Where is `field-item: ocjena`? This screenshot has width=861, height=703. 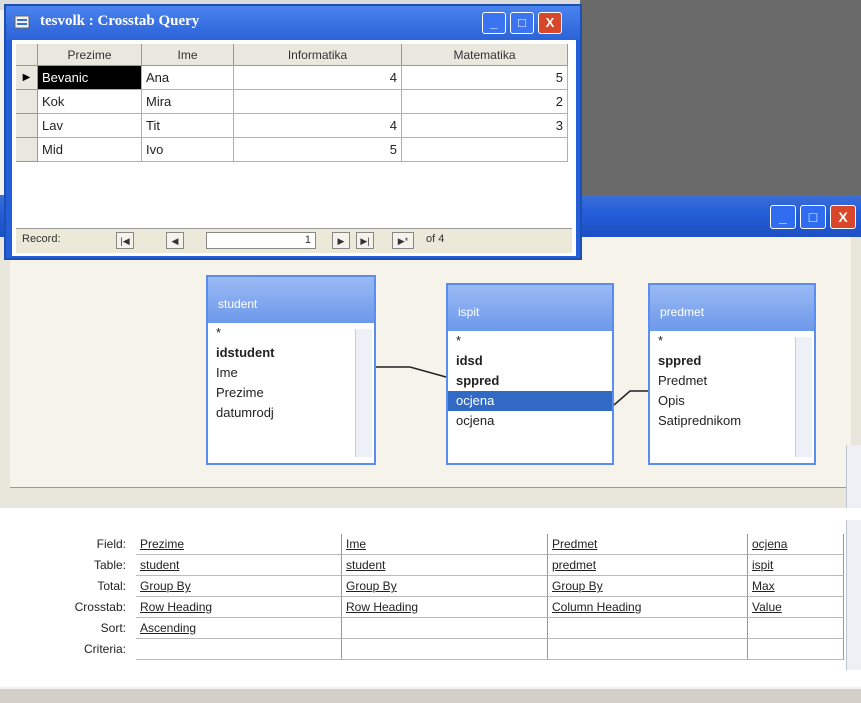 field-item: ocjena is located at coordinates (530, 421).